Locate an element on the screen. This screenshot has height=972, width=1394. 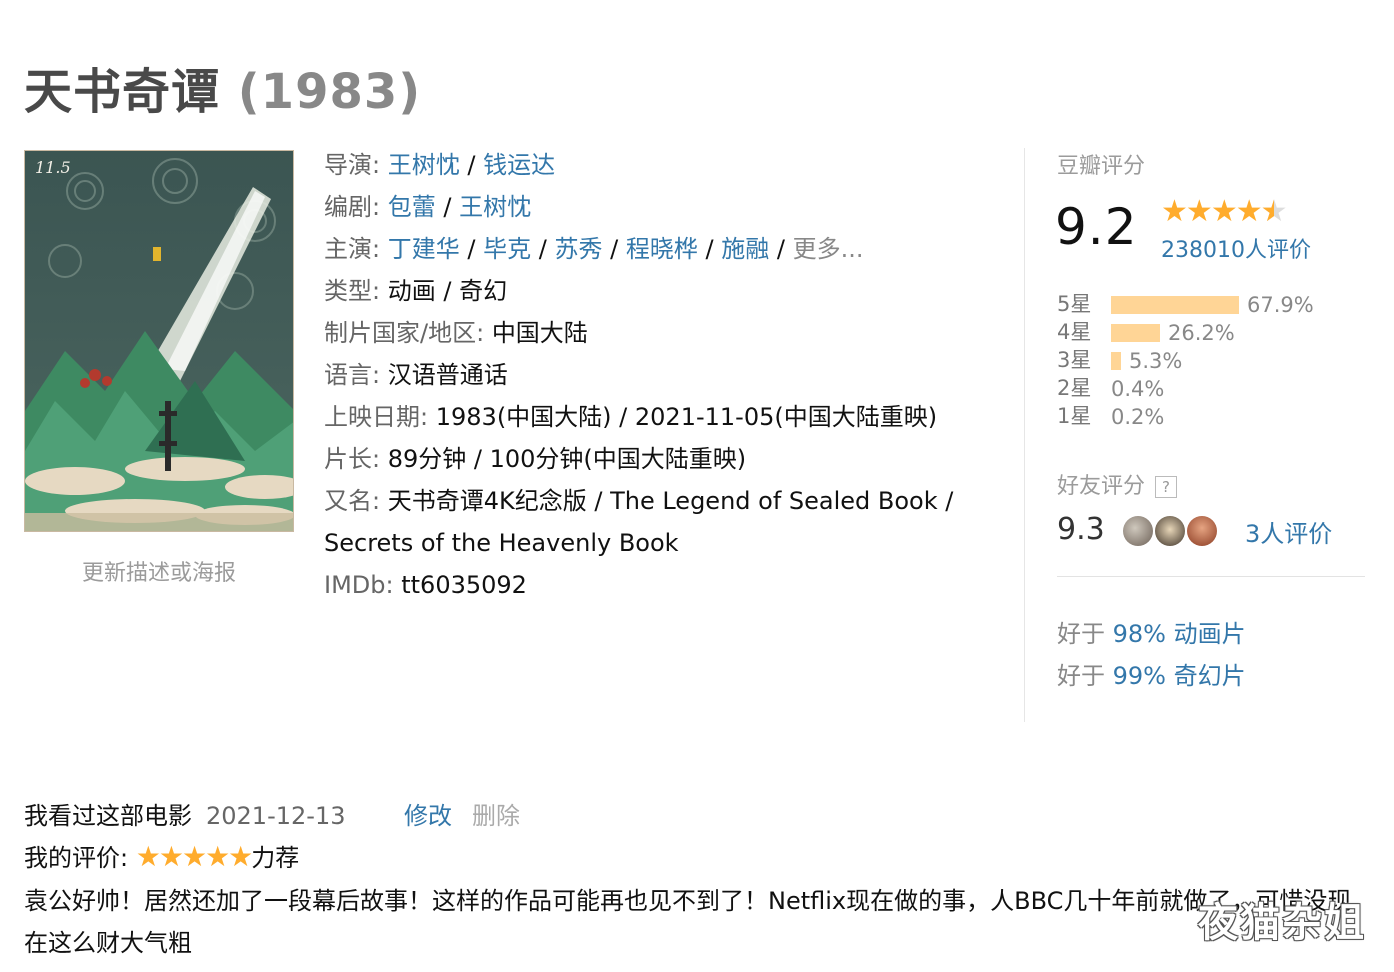
release-value: 1983(中国大陆) / 2021-11-05(中国大陆重映) is located at coordinates (686, 417).